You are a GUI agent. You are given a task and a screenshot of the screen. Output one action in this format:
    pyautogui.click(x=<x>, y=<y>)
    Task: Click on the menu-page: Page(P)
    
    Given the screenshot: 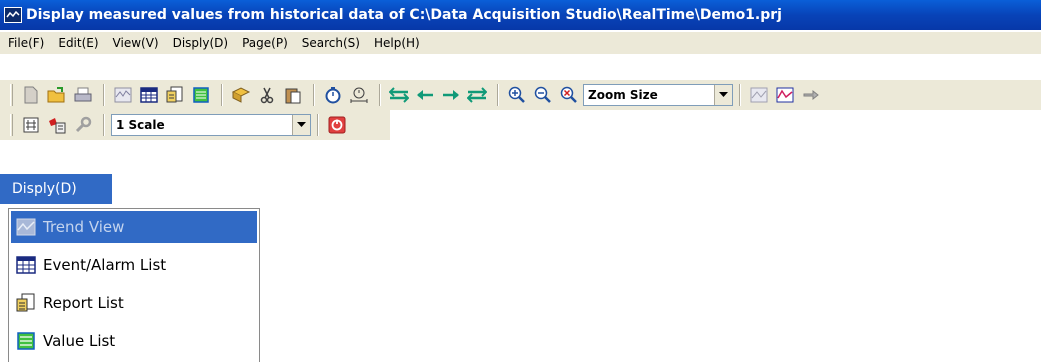 What is the action you would take?
    pyautogui.click(x=265, y=43)
    